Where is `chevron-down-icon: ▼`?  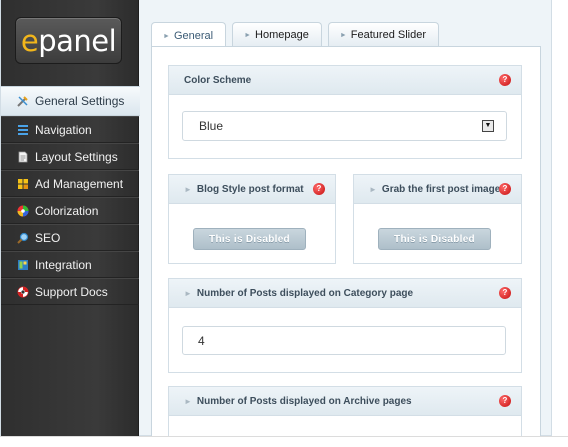
chevron-down-icon: ▼ is located at coordinates (488, 126).